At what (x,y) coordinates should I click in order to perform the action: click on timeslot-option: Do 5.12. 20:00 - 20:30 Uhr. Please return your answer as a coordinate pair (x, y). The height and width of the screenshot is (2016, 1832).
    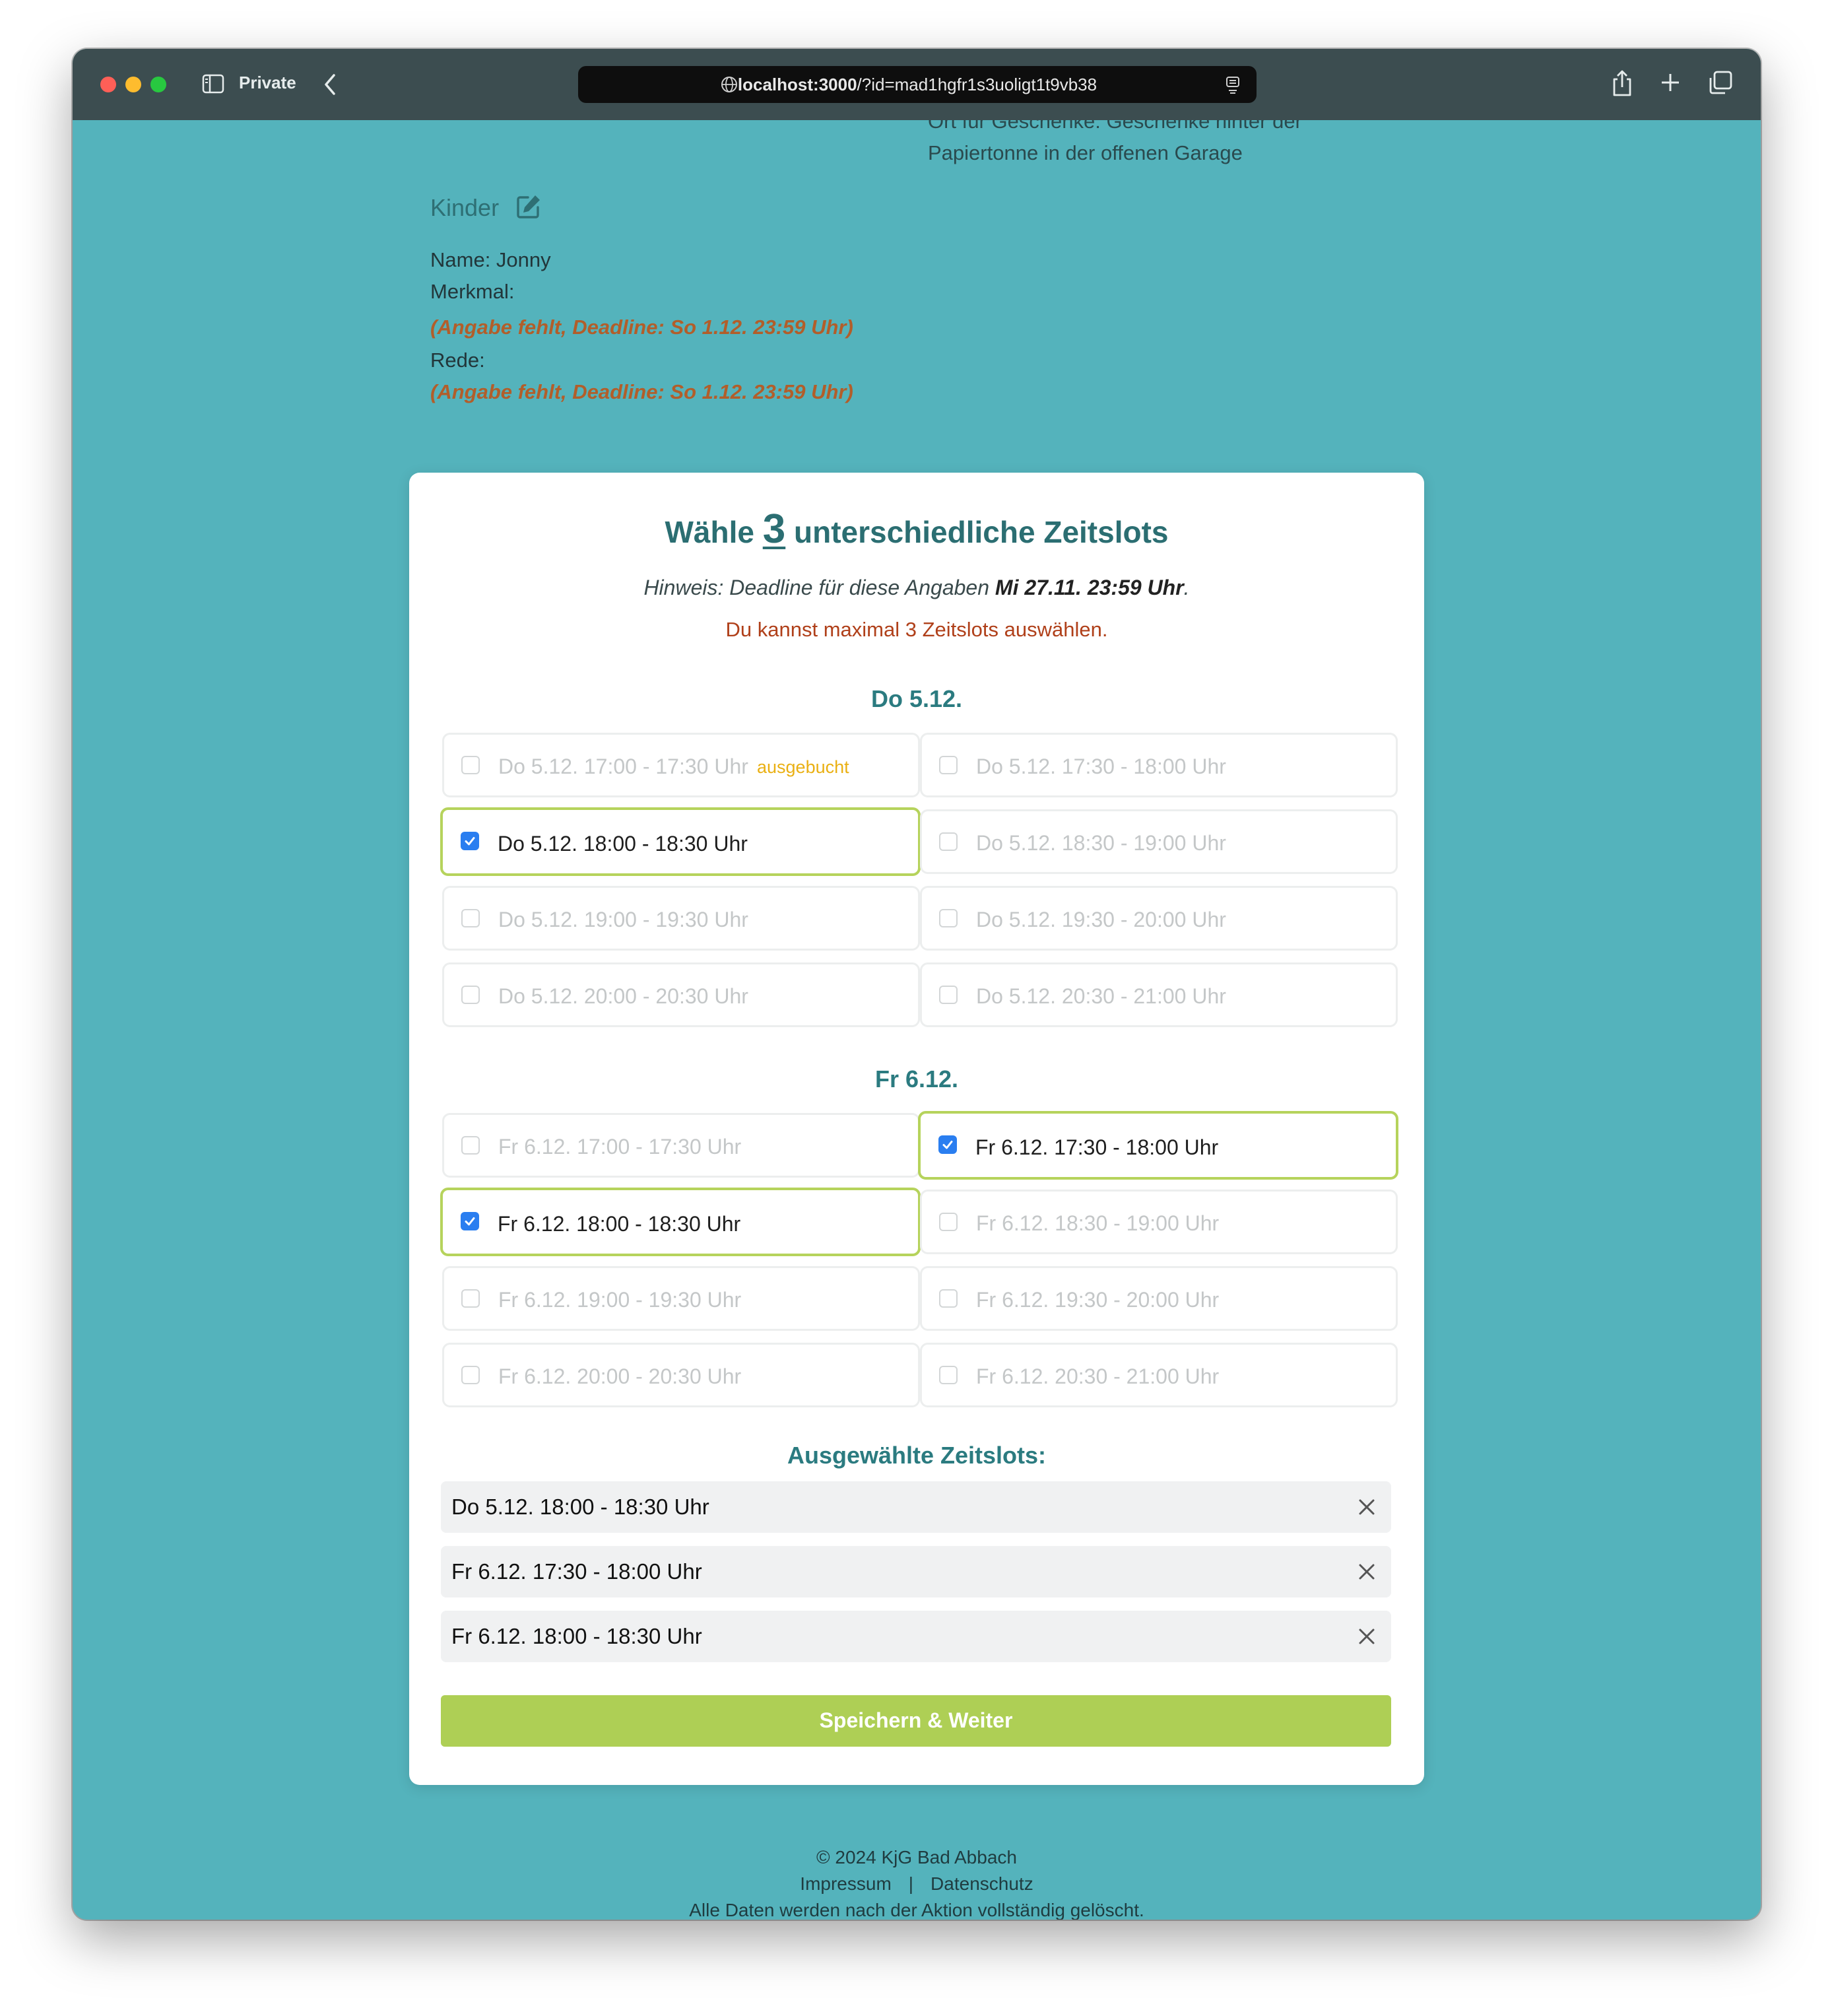
    Looking at the image, I should click on (681, 994).